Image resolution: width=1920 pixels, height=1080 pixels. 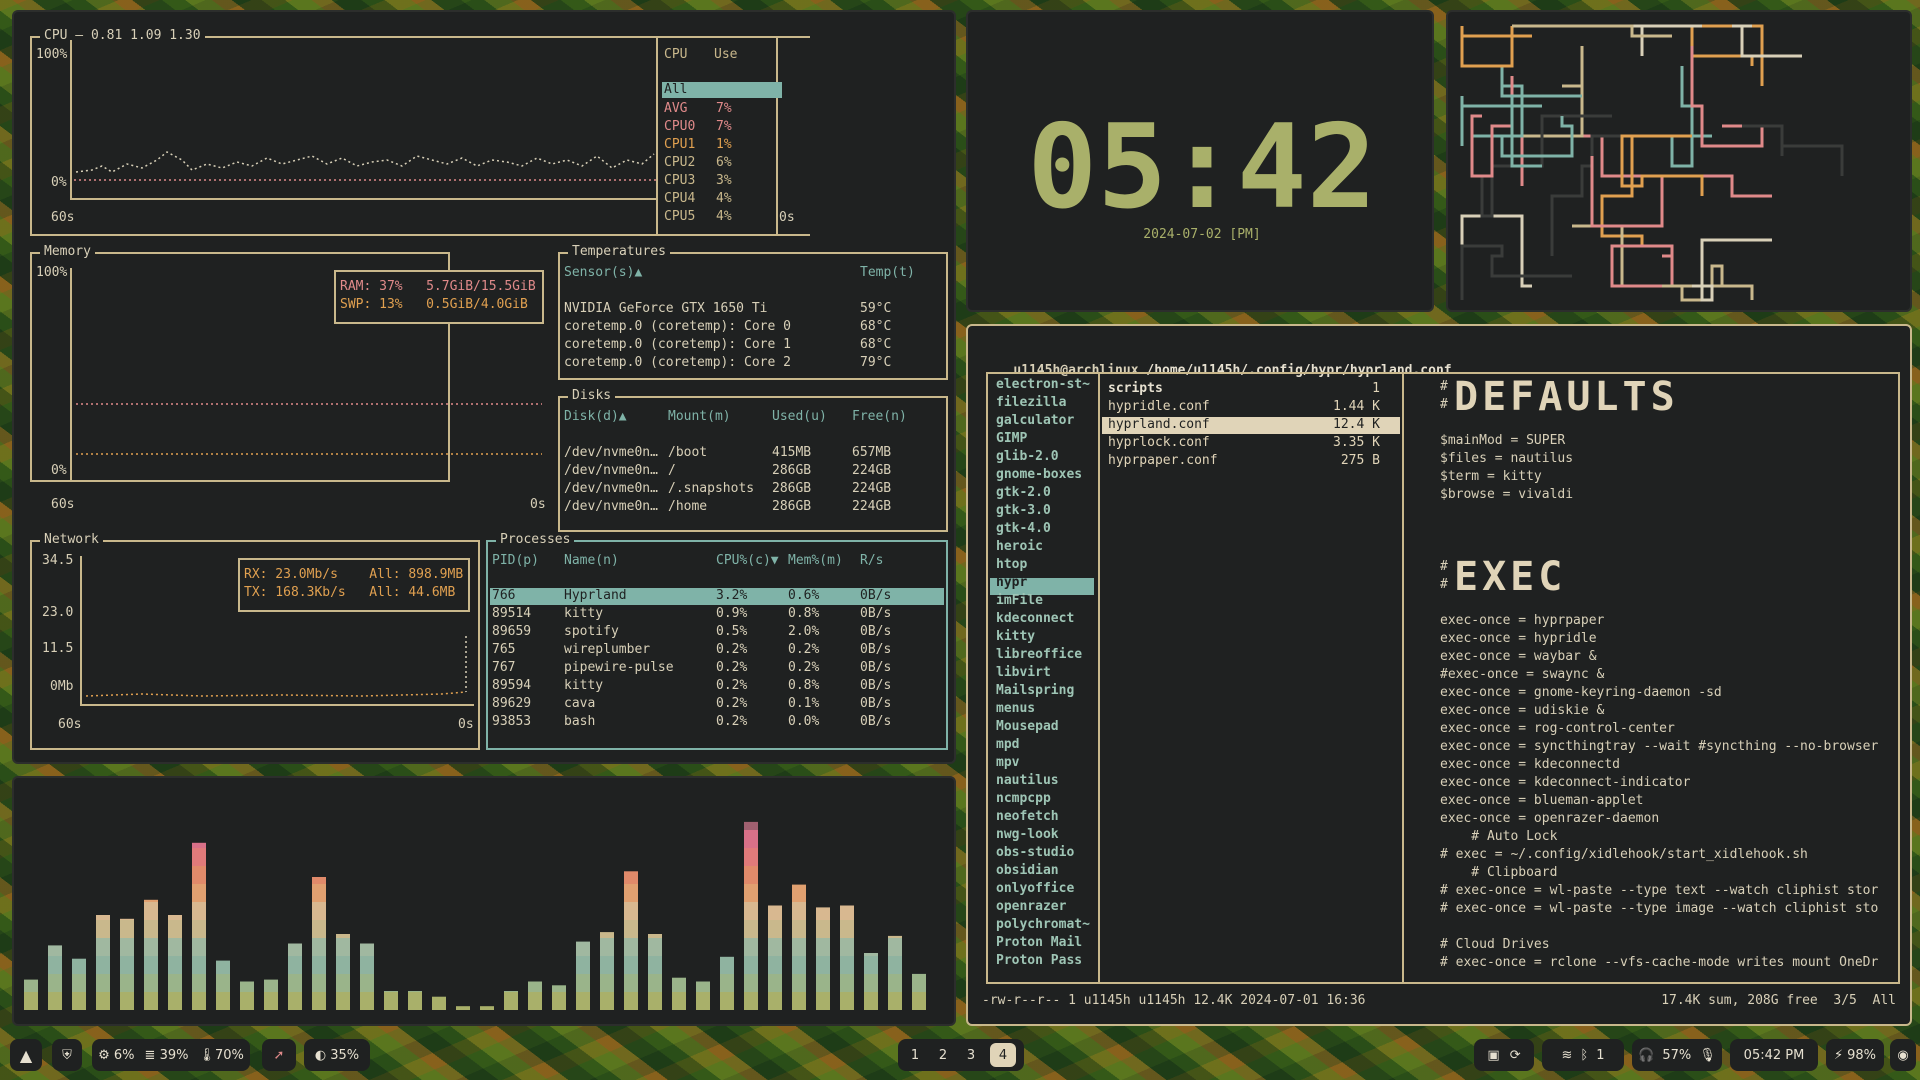 I want to click on workspace-2: 2, so click(x=943, y=1055).